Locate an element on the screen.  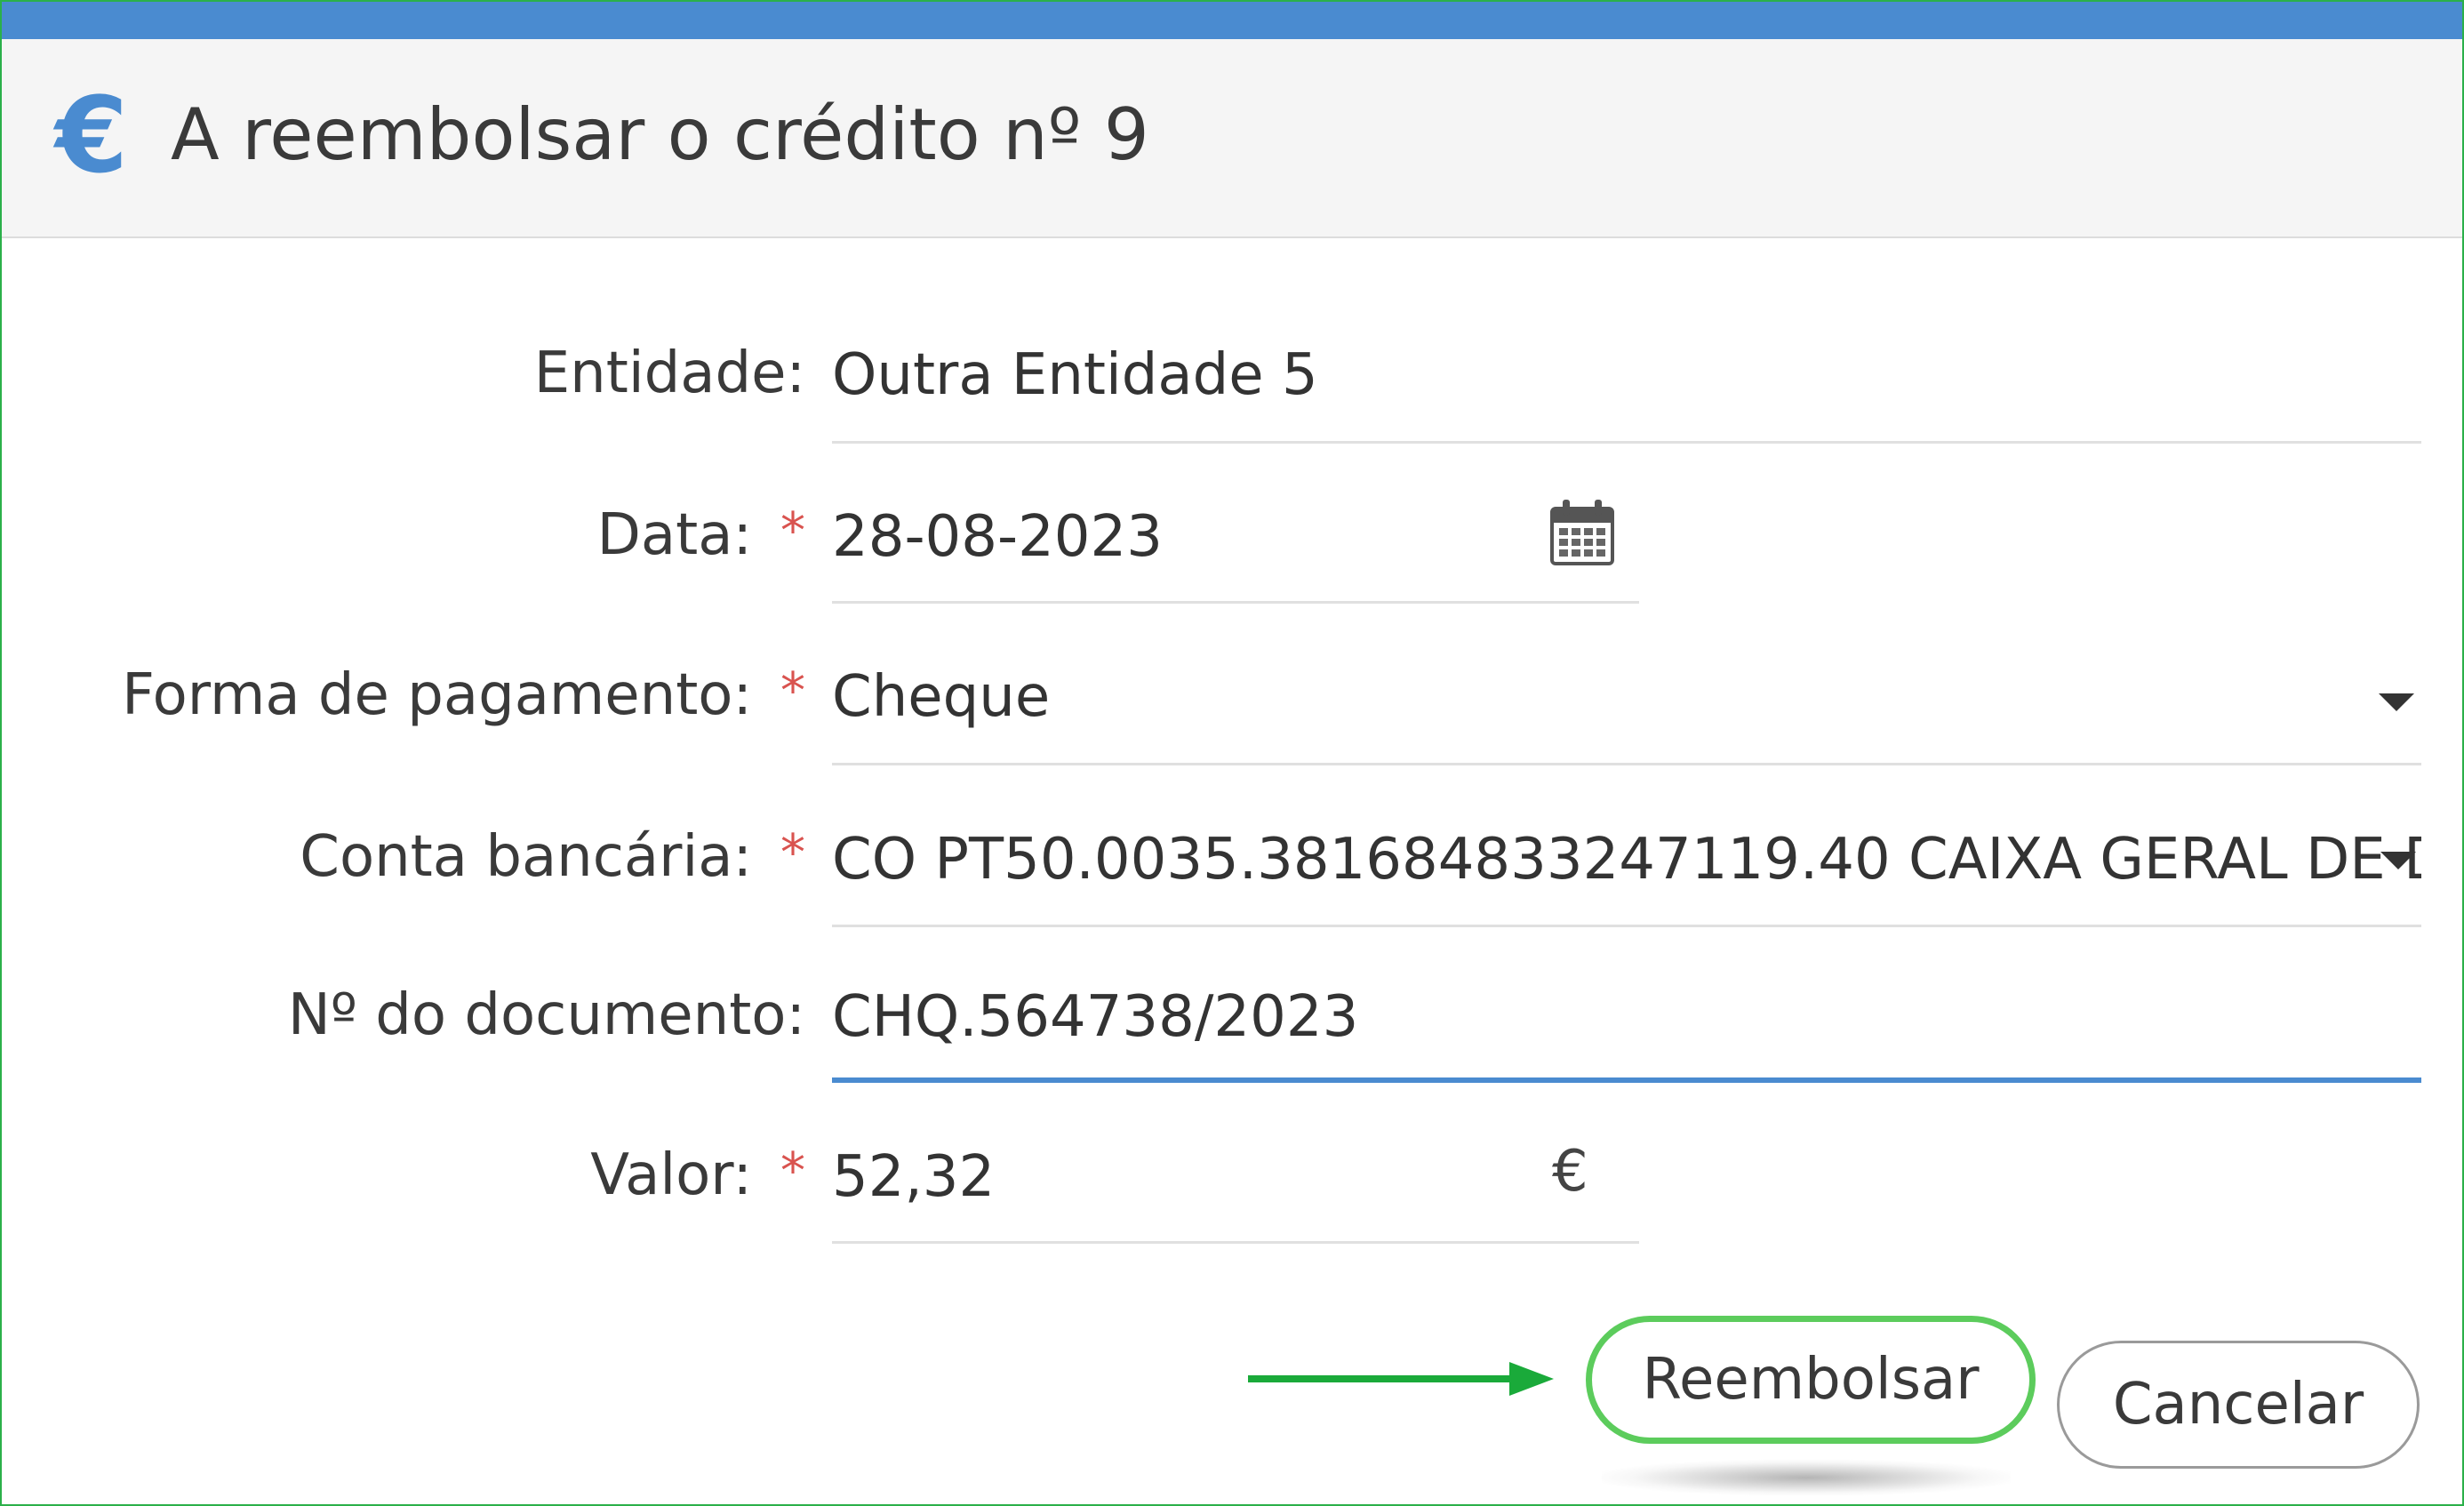
num-documento-label: Nº do documento: is located at coordinates (546, 1015).